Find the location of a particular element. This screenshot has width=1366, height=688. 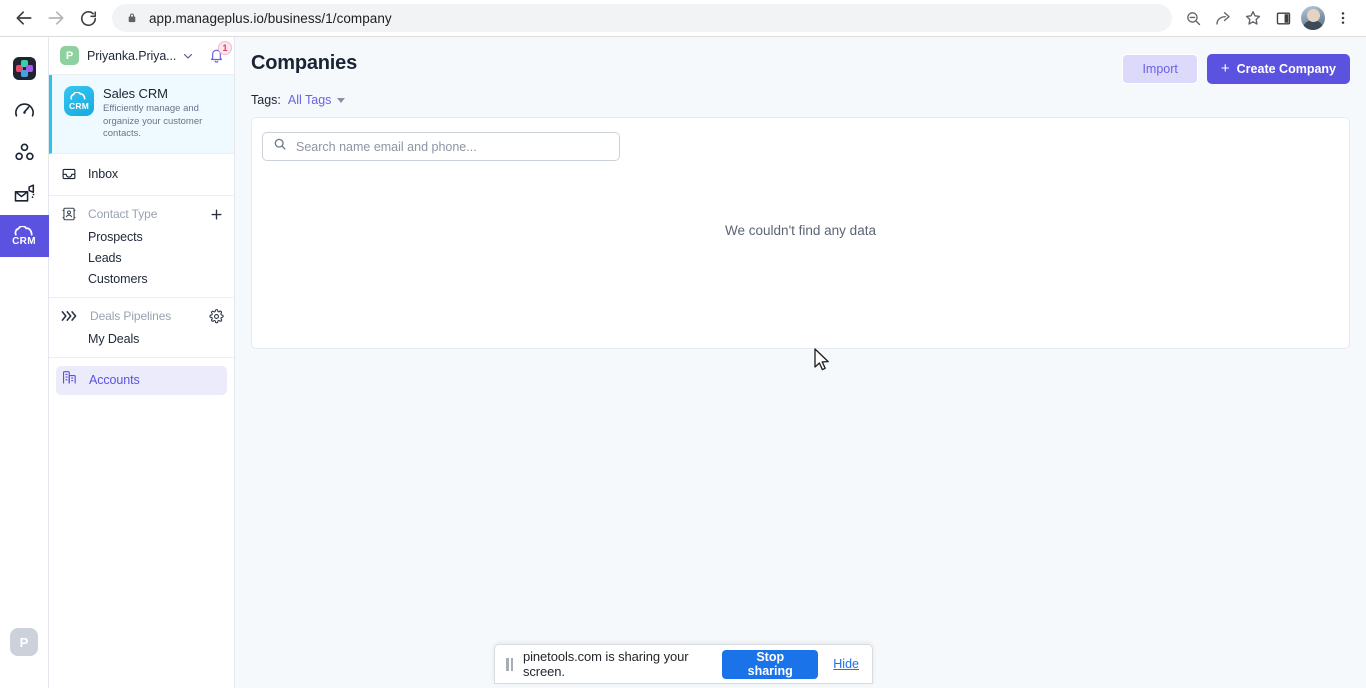

side-panel-button is located at coordinates (1283, 18).